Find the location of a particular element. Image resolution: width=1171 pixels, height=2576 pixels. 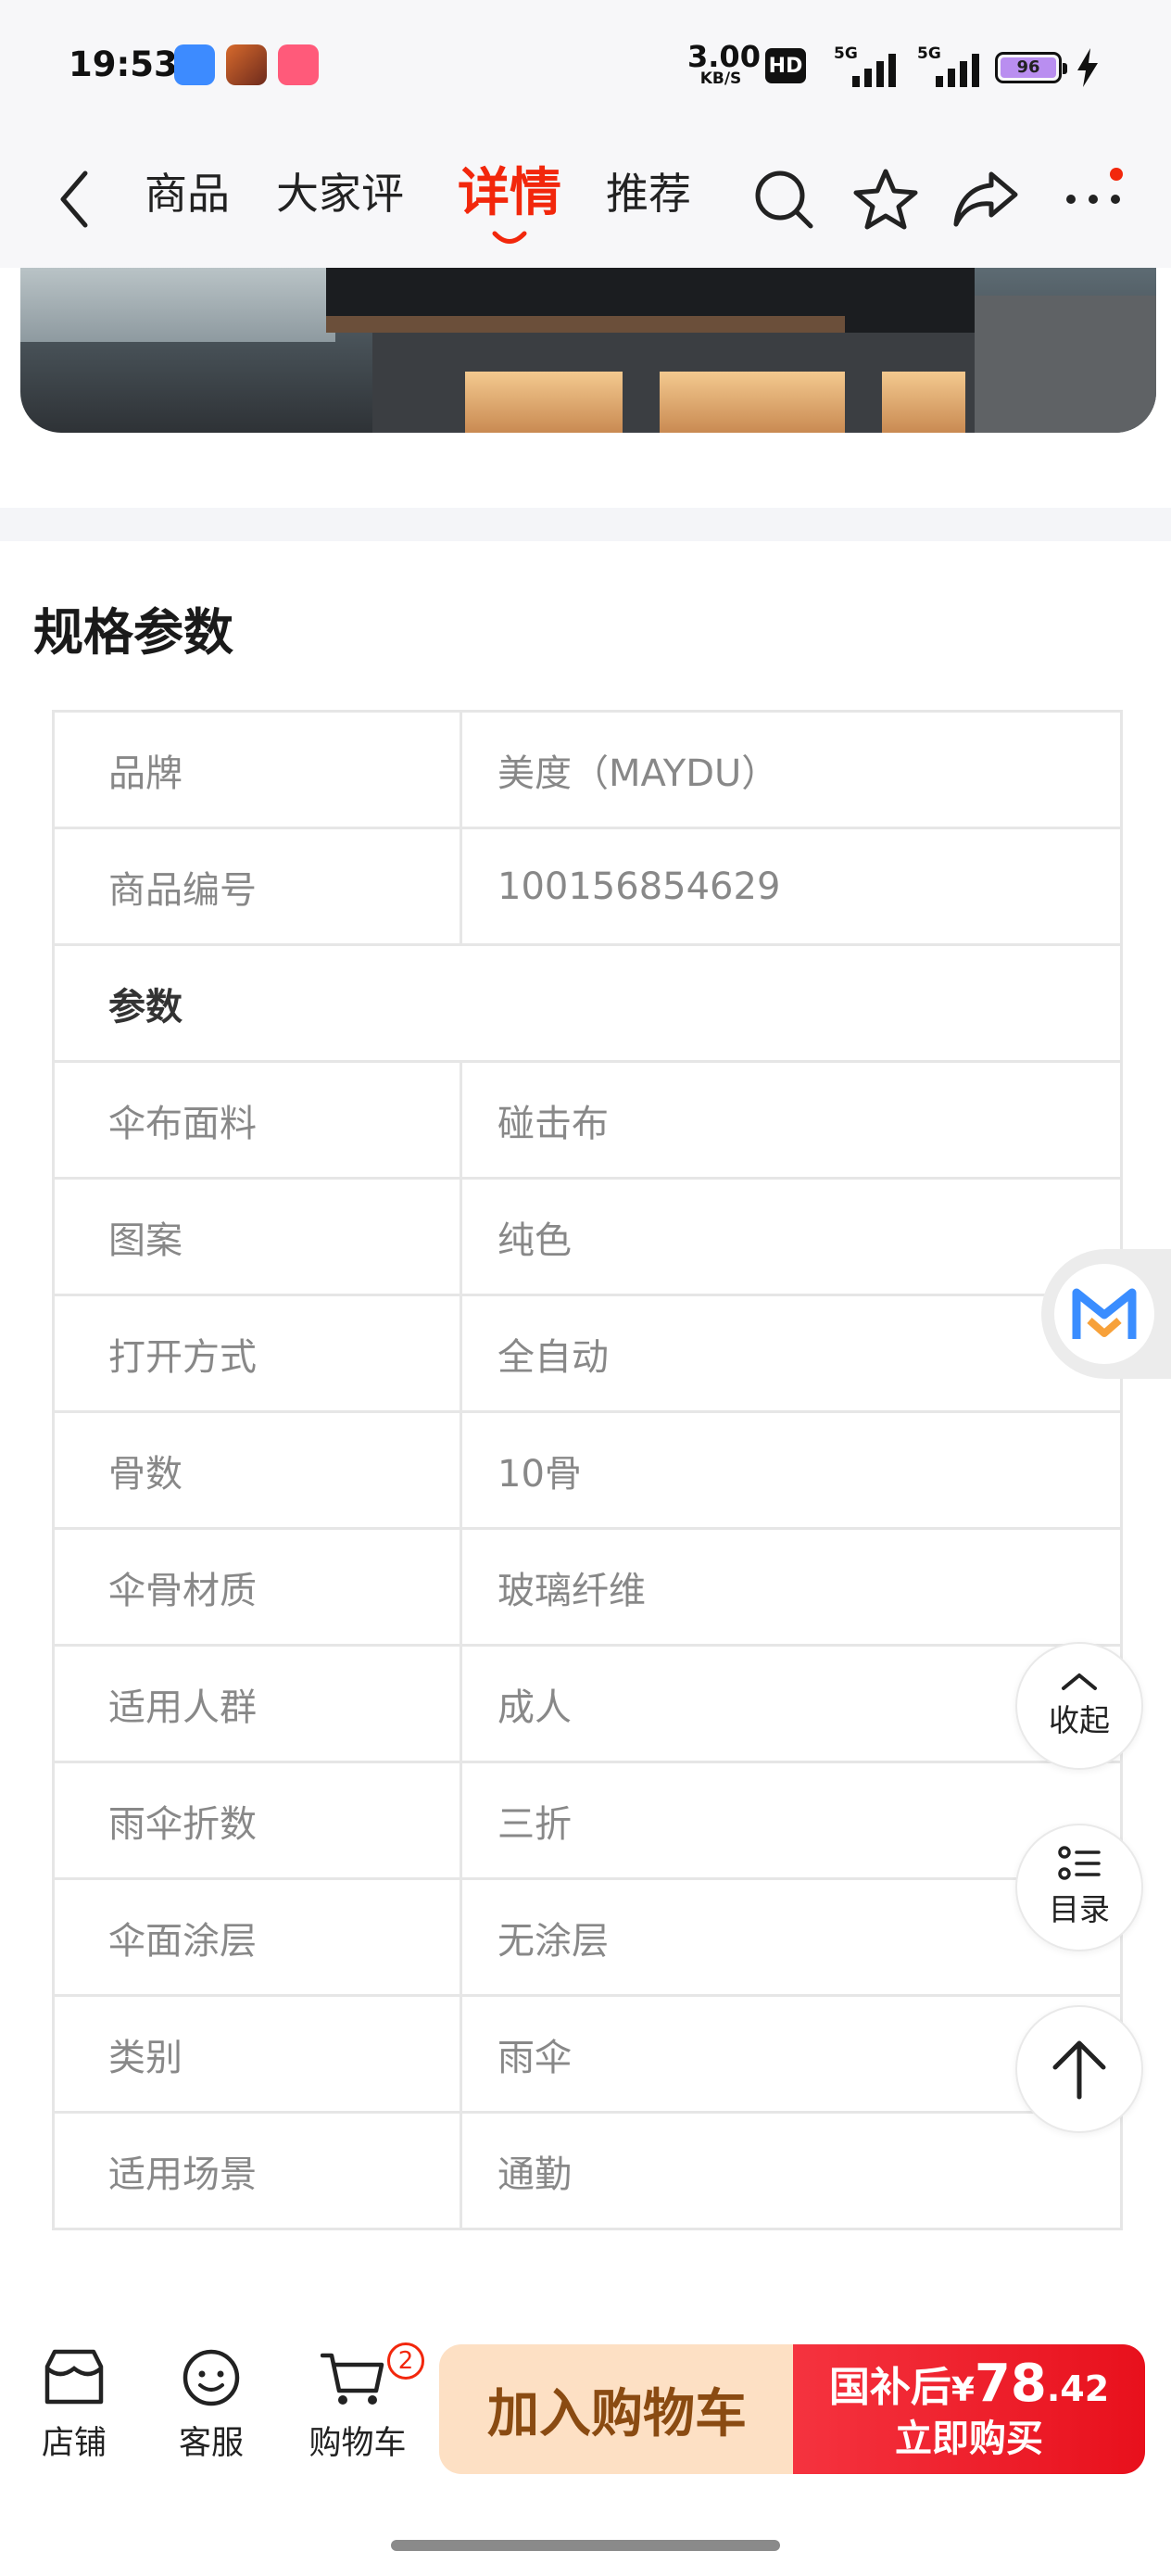

table-row: 商品编号 100156854629 is located at coordinates (588, 887).